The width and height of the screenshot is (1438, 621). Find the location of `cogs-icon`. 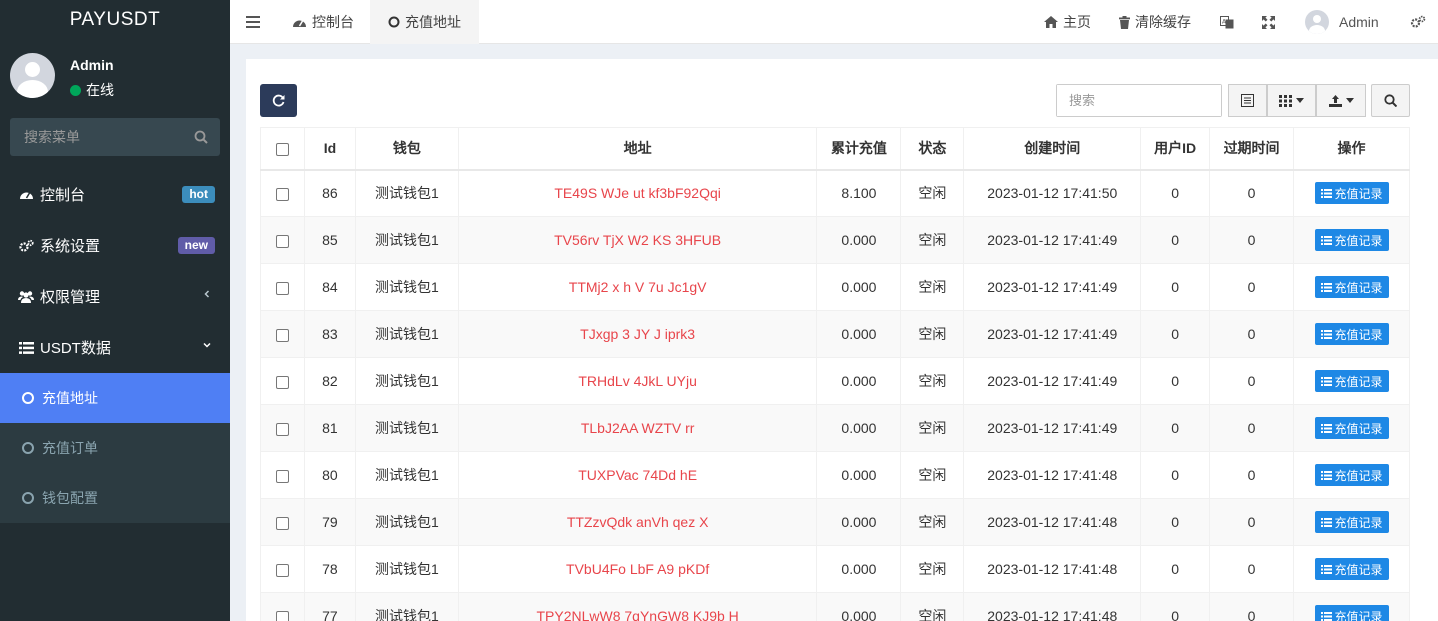

cogs-icon is located at coordinates (1418, 21).